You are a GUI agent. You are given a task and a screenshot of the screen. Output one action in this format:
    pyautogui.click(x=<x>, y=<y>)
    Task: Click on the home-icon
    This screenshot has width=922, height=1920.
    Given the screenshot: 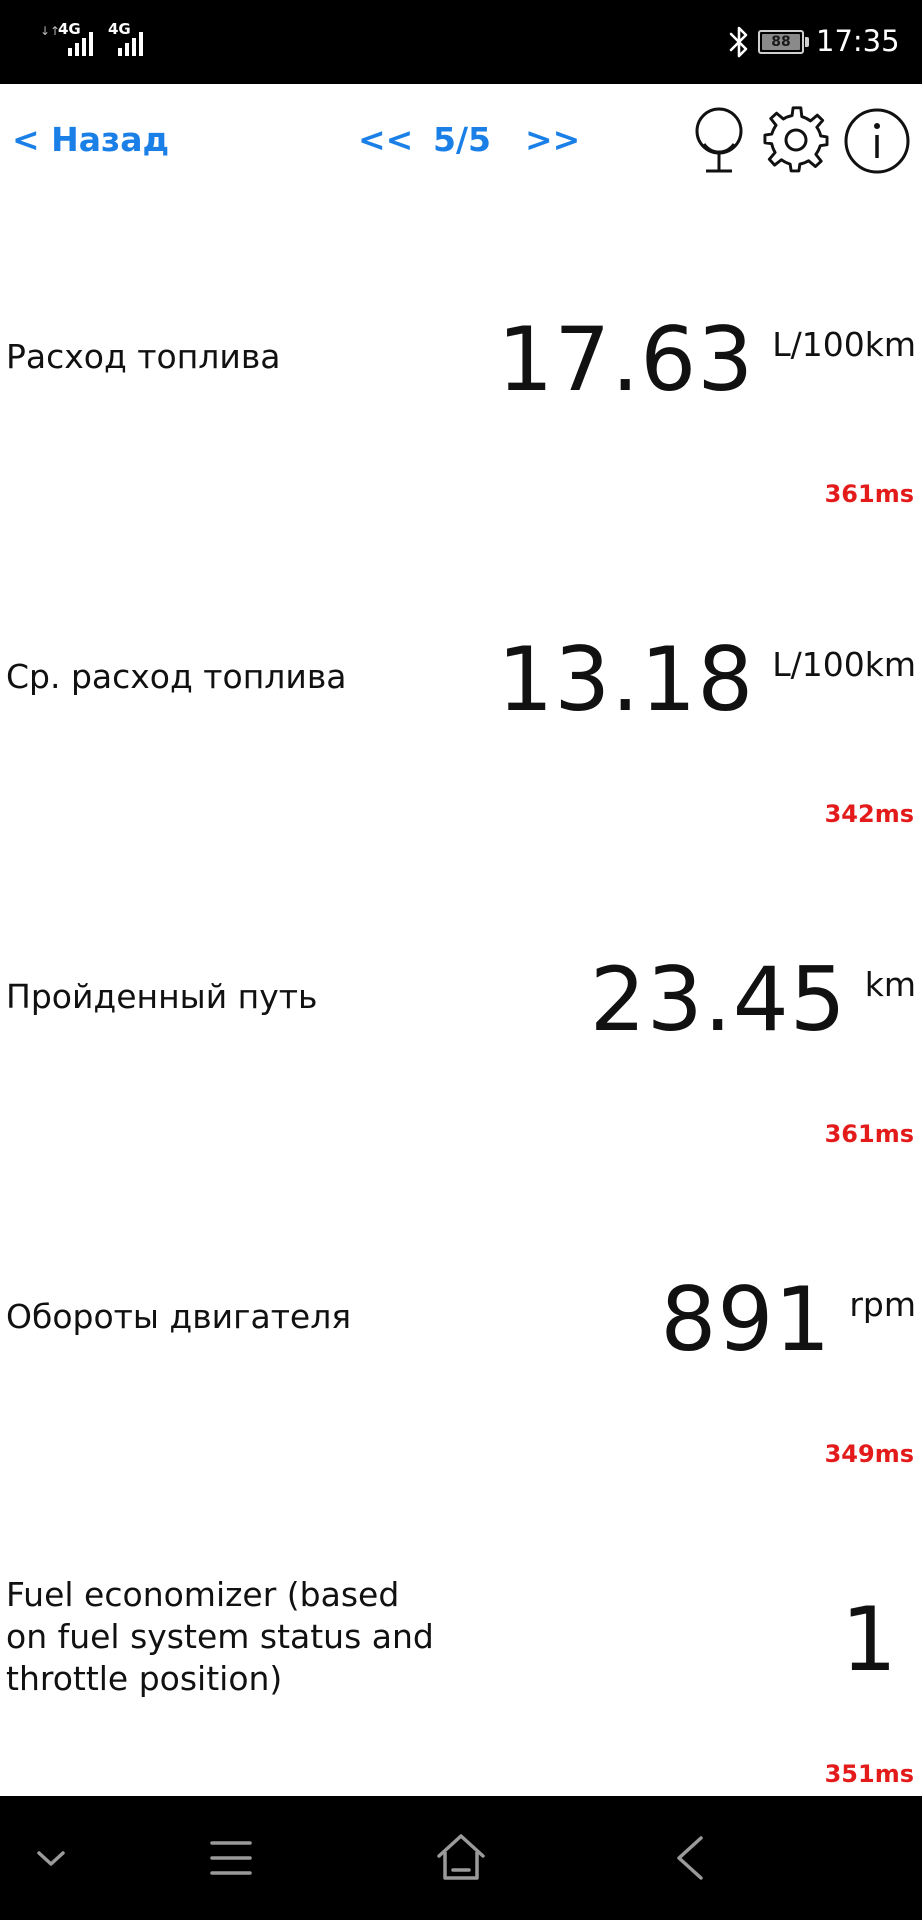 What is the action you would take?
    pyautogui.click(x=461, y=1858)
    